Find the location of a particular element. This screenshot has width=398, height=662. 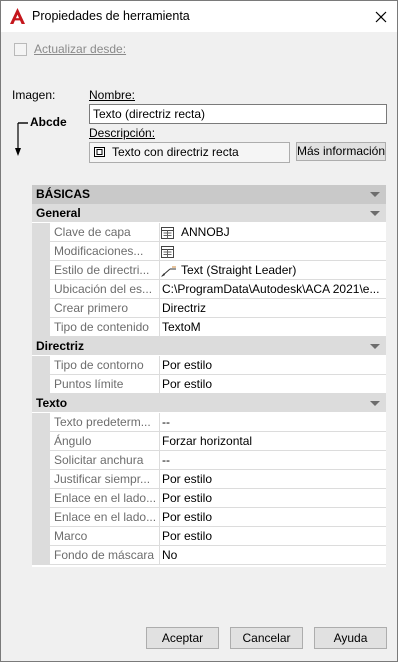

property-row: Justificar siempr... Por estilo is located at coordinates (209, 479).